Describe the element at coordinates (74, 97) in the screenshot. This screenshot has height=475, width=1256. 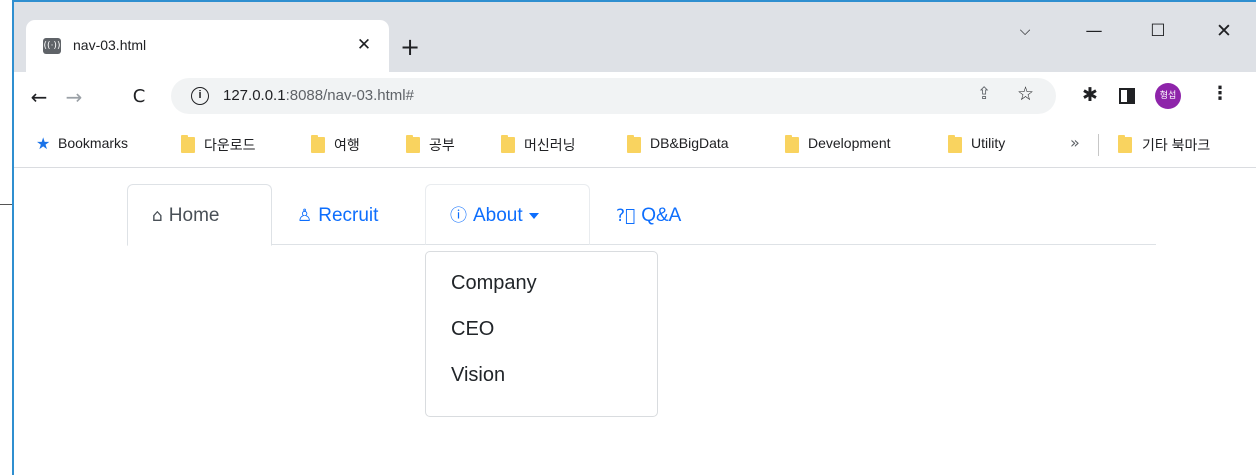
I see `forward-button: →` at that location.